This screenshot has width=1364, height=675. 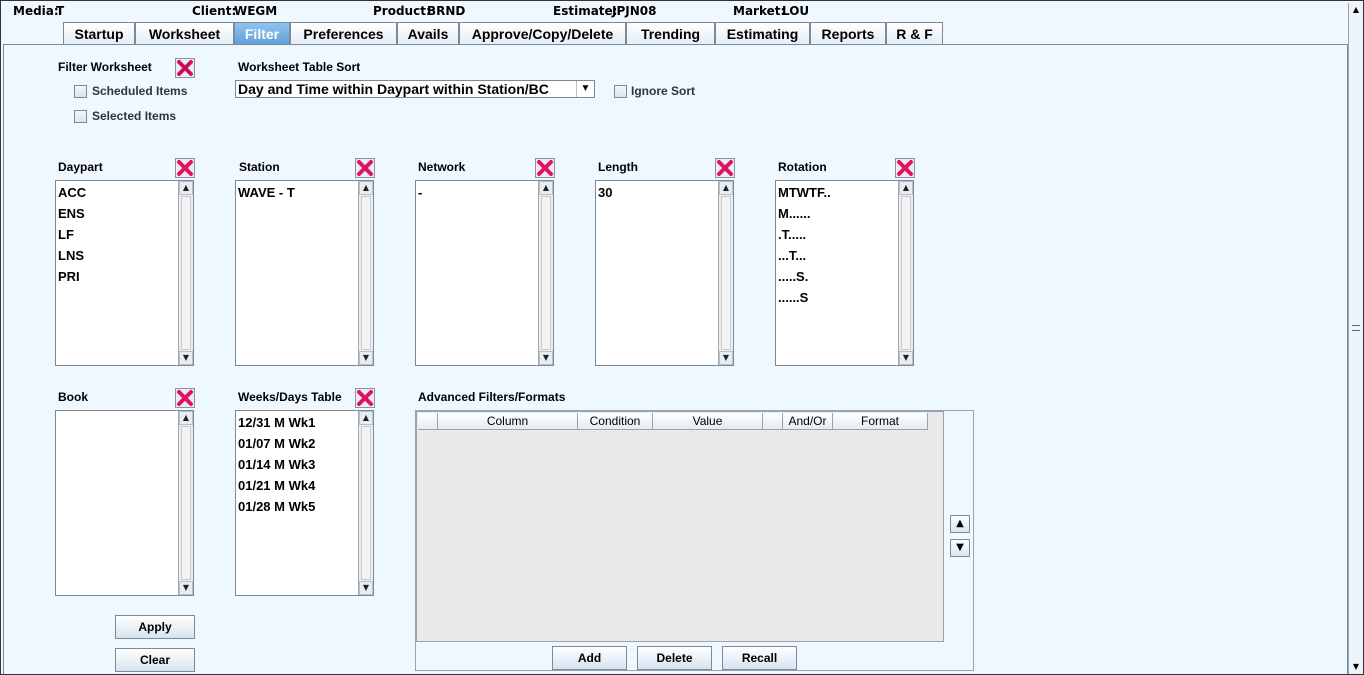 What do you see at coordinates (759, 658) in the screenshot?
I see `recall-button: Recall` at bounding box center [759, 658].